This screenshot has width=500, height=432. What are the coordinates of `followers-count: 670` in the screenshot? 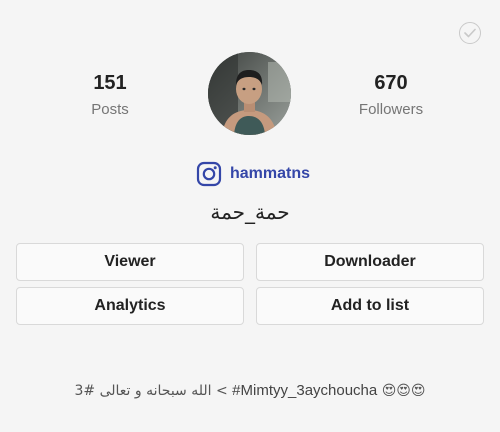 It's located at (391, 83).